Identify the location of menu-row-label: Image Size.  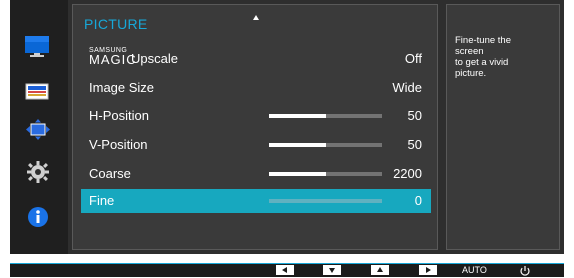
(122, 87).